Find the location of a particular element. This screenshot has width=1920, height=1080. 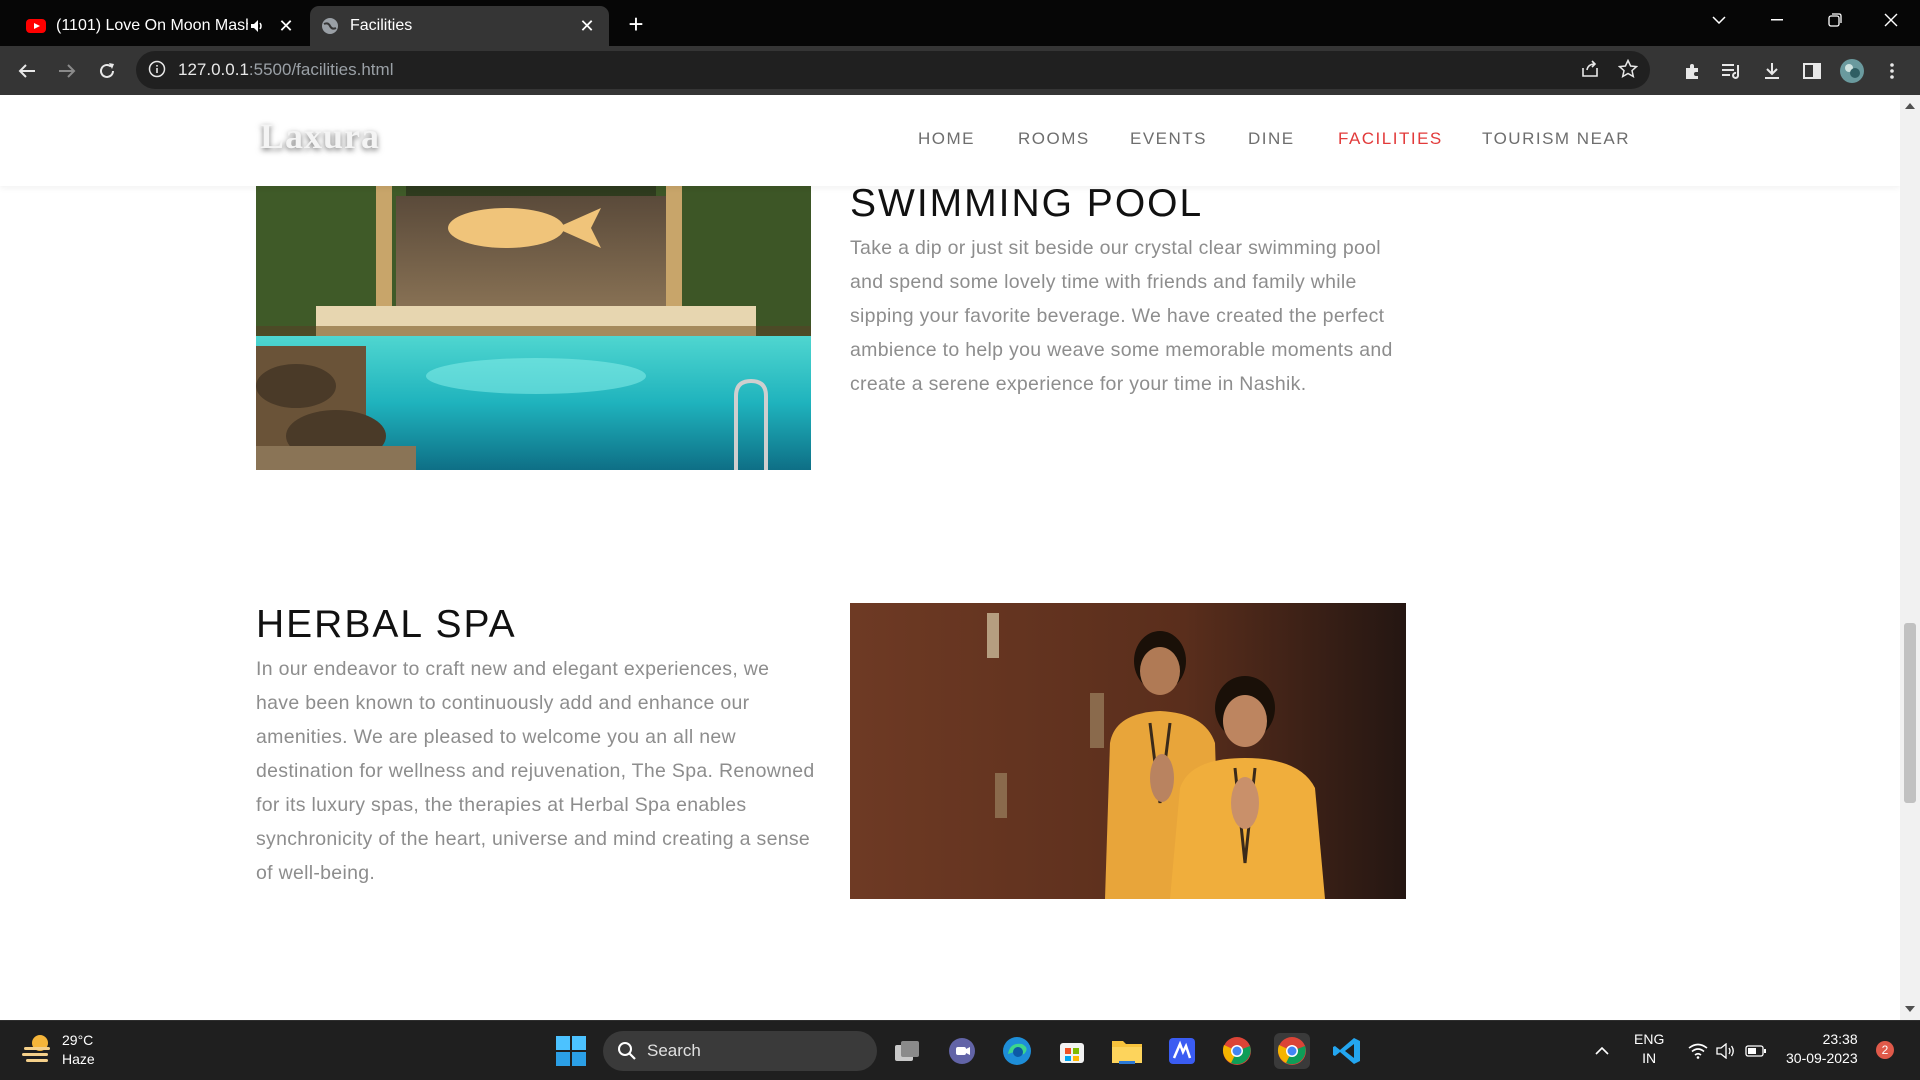

page-scrollbar is located at coordinates (1910, 557).